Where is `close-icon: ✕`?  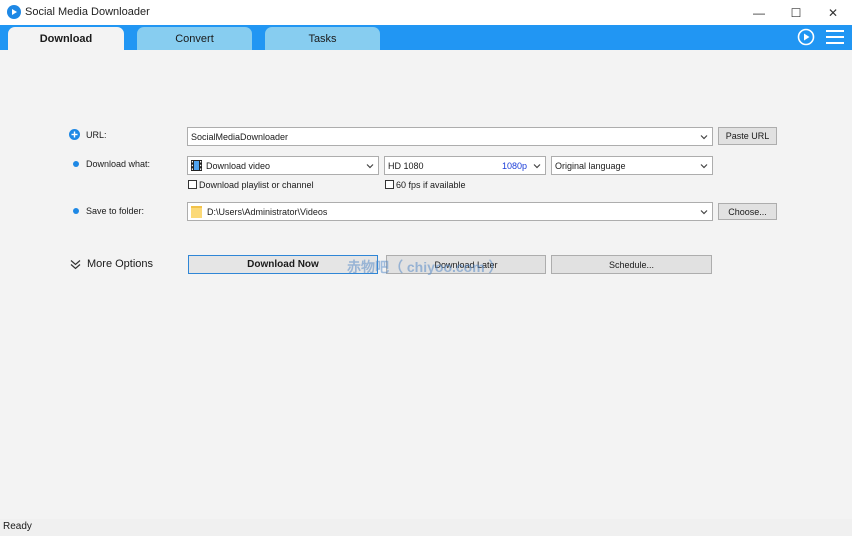
close-icon: ✕ is located at coordinates (833, 12).